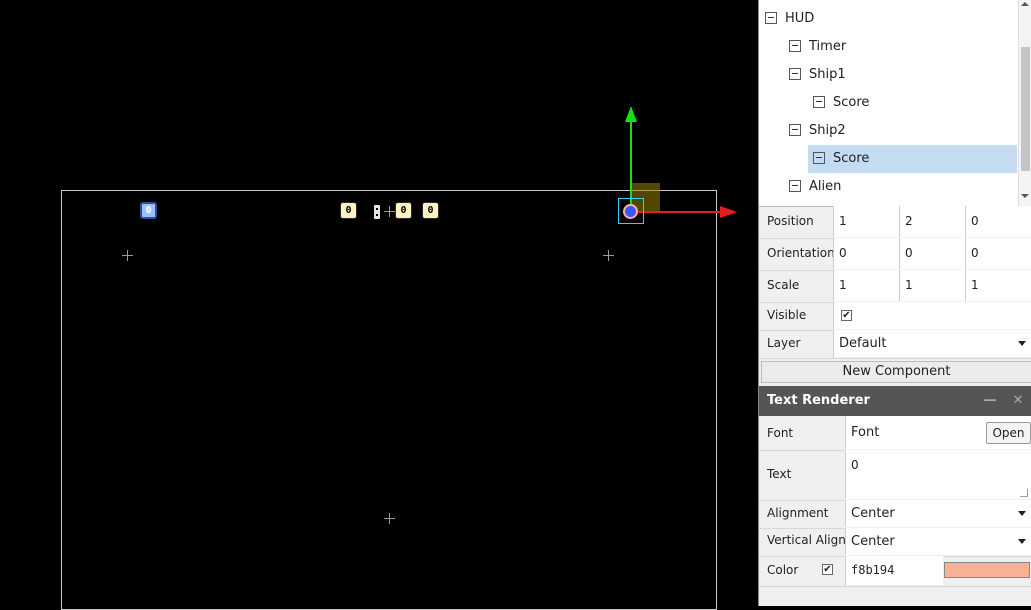  I want to click on vertical-align-row: Vertical Align Center, so click(895, 542).